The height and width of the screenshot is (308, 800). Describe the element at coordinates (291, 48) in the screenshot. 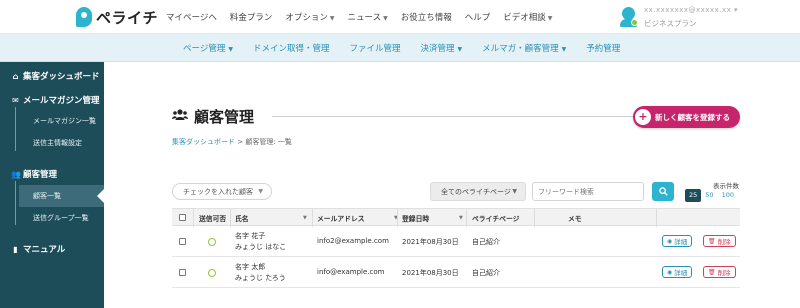

I see `subnav-domain: ドメイン取得・管理` at that location.